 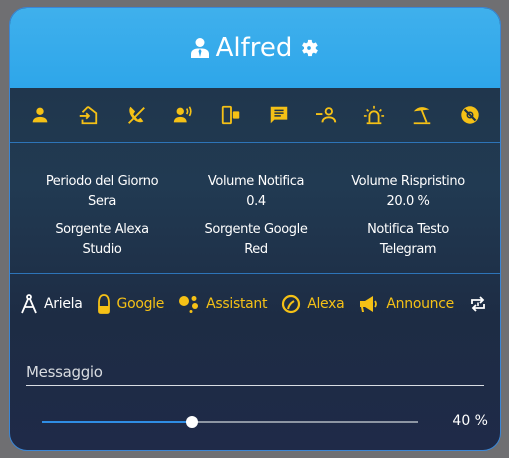 What do you see at coordinates (255, 115) in the screenshot?
I see `action-icon-bar` at bounding box center [255, 115].